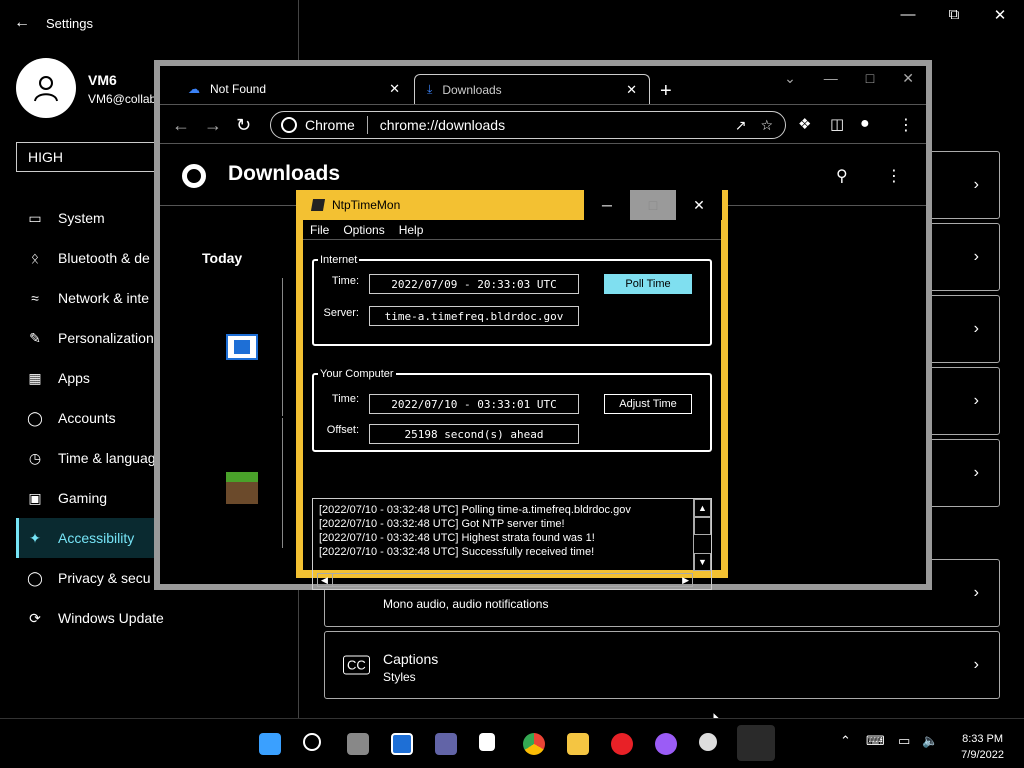 The image size is (1024, 768). Describe the element at coordinates (804, 124) in the screenshot. I see `extensions-puzzle-icon: ❖` at that location.